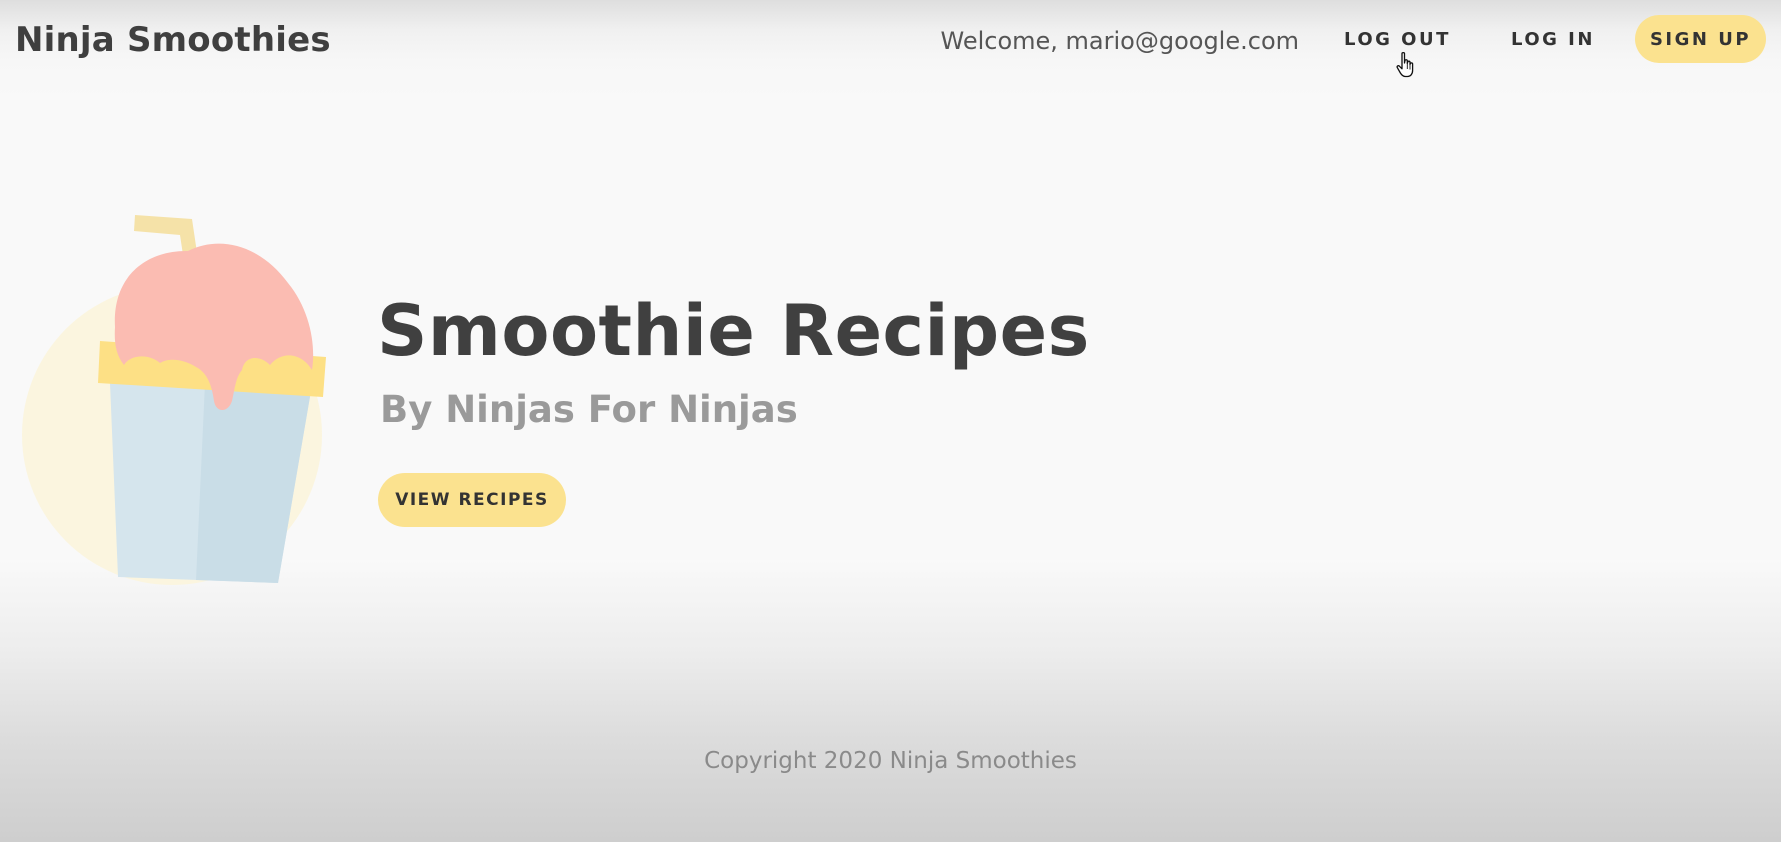  What do you see at coordinates (1700, 39) in the screenshot?
I see `signup-button: SIGN UP` at bounding box center [1700, 39].